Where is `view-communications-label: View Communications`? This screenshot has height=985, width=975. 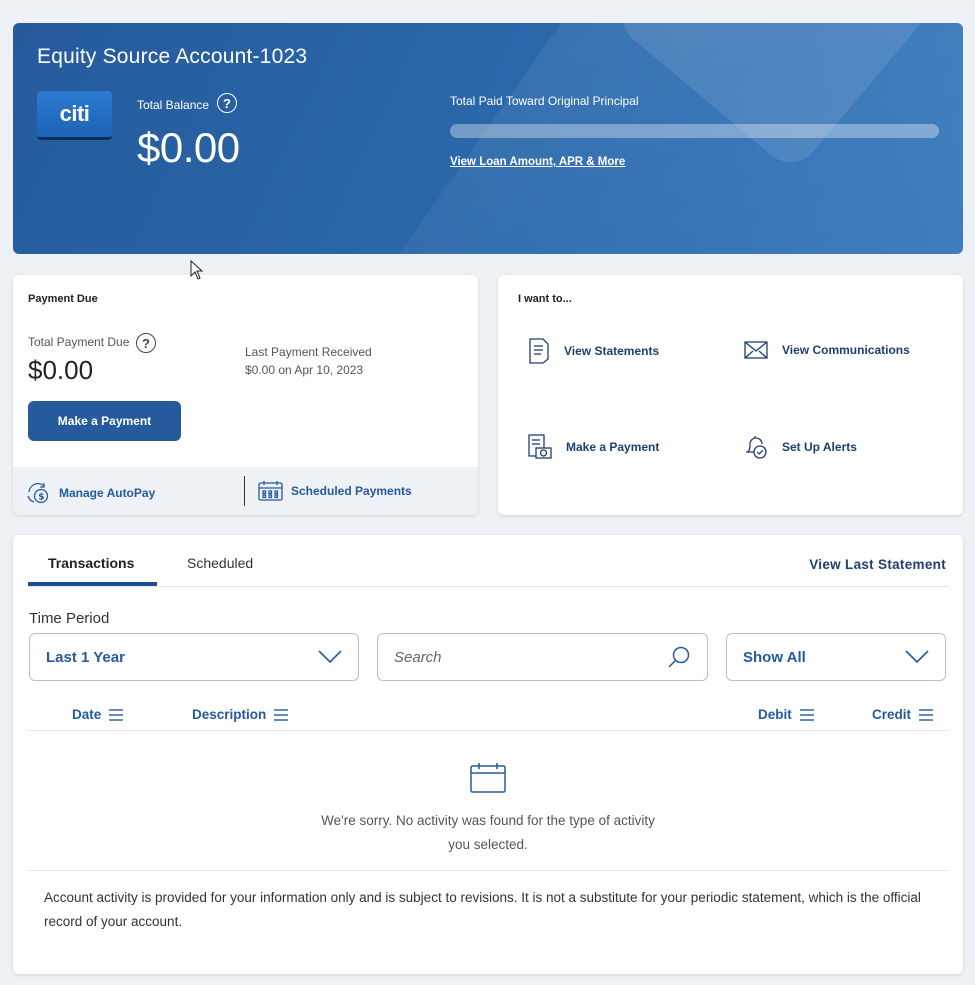
view-communications-label: View Communications is located at coordinates (846, 350).